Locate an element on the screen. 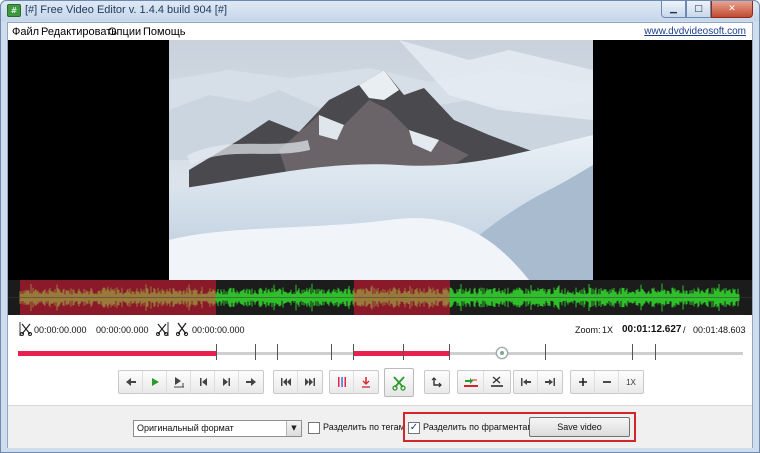  fragment-controls is located at coordinates (484, 382).